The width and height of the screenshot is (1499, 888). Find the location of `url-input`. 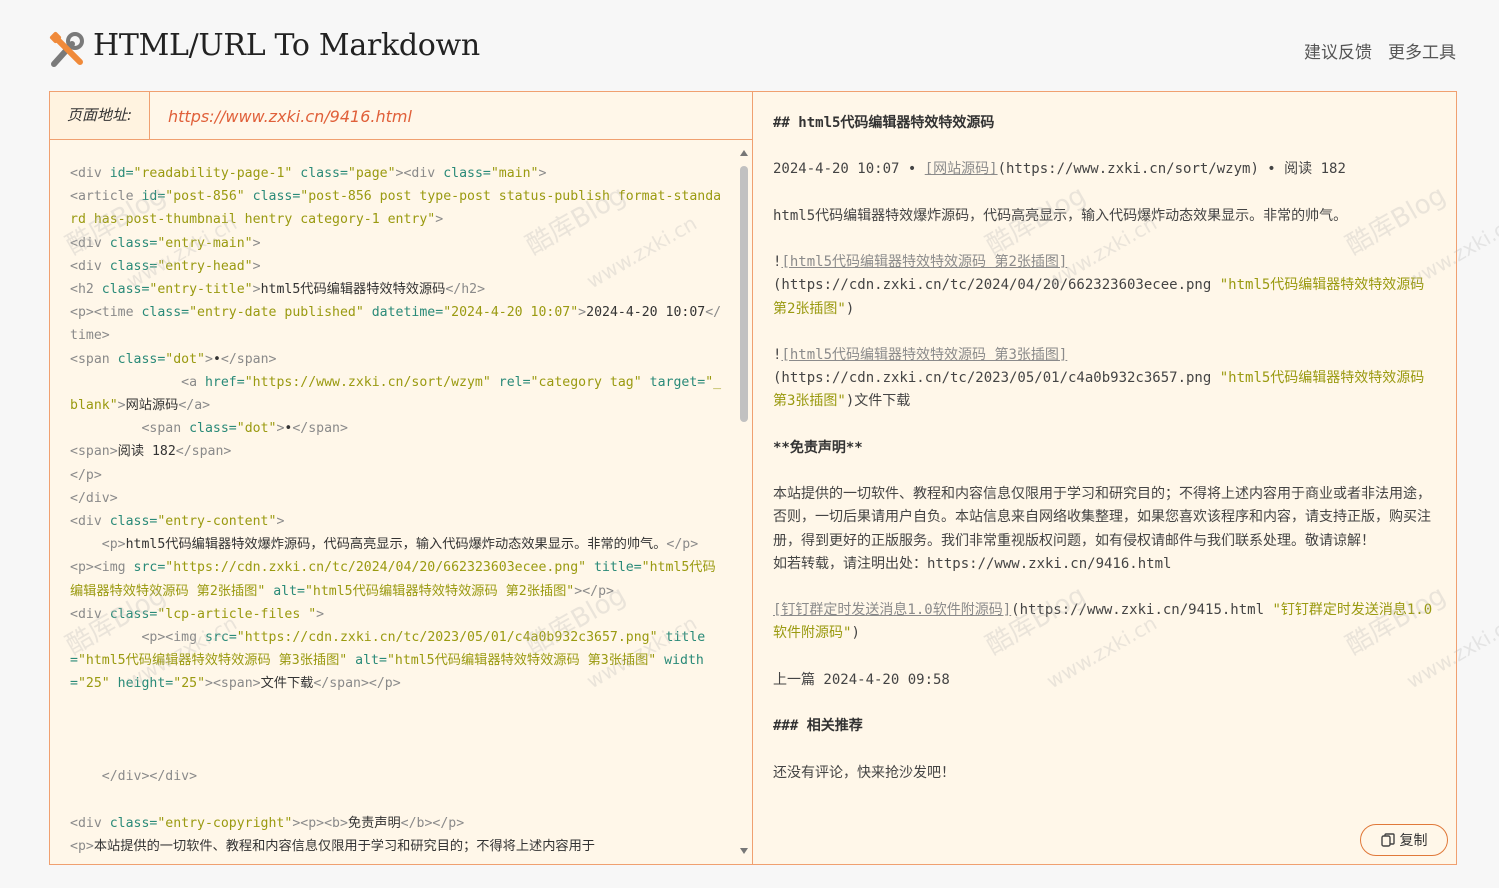

url-input is located at coordinates (440, 116).